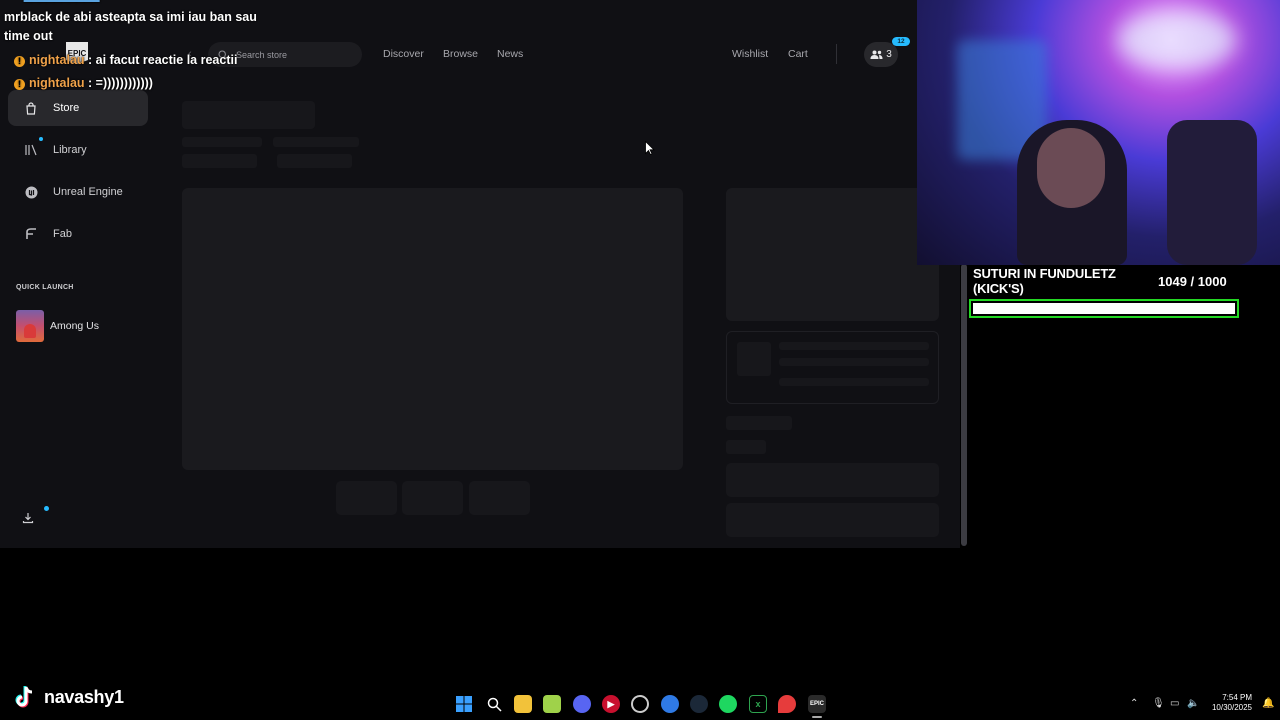 This screenshot has height=720, width=1280. What do you see at coordinates (901, 41) in the screenshot?
I see `friends-notification-badge: 12` at bounding box center [901, 41].